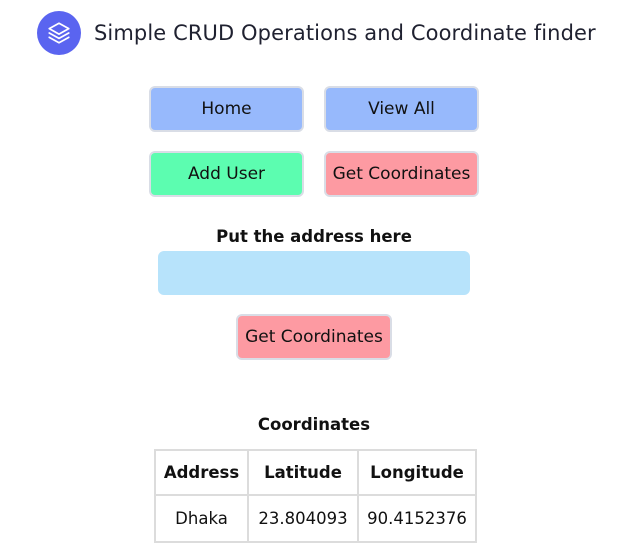  I want to click on column-header-latitude: Latitude, so click(303, 472).